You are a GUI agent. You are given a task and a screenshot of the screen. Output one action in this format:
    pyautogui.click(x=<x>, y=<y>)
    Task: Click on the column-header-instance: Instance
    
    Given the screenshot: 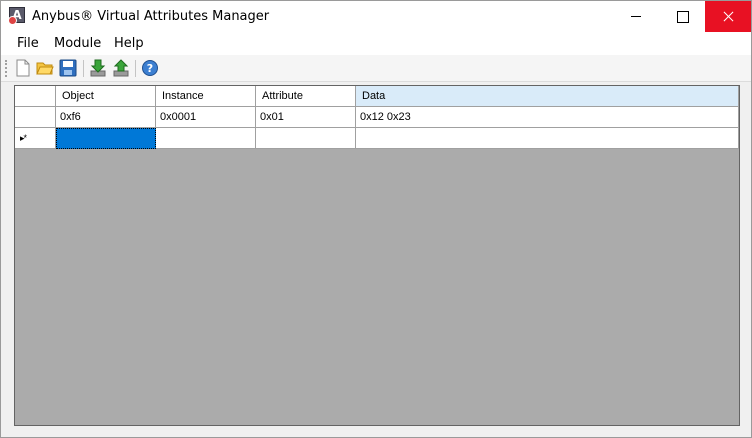 What is the action you would take?
    pyautogui.click(x=206, y=96)
    